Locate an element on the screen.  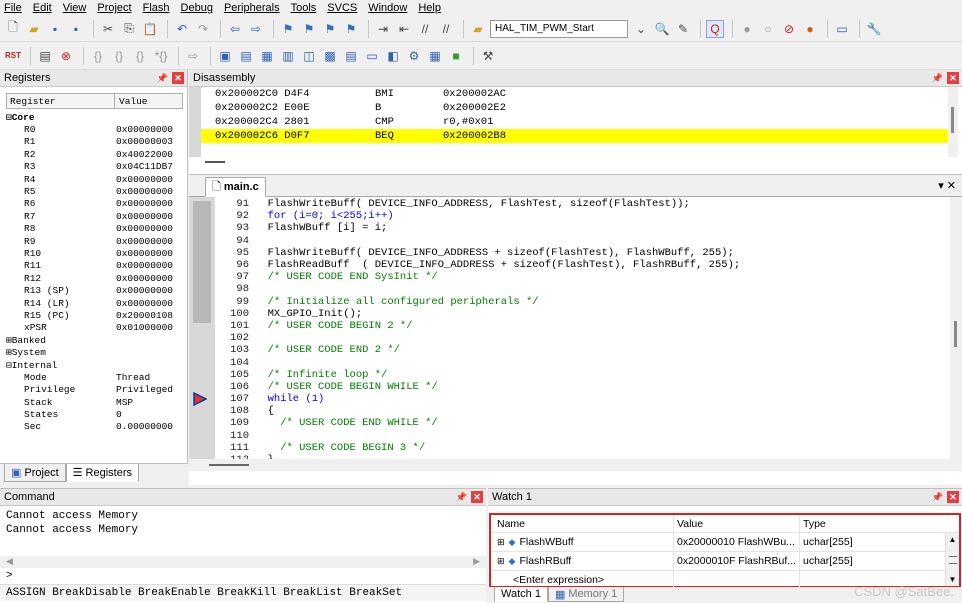
target-select: HAL_TIM_PWM_Start is located at coordinates (559, 28).